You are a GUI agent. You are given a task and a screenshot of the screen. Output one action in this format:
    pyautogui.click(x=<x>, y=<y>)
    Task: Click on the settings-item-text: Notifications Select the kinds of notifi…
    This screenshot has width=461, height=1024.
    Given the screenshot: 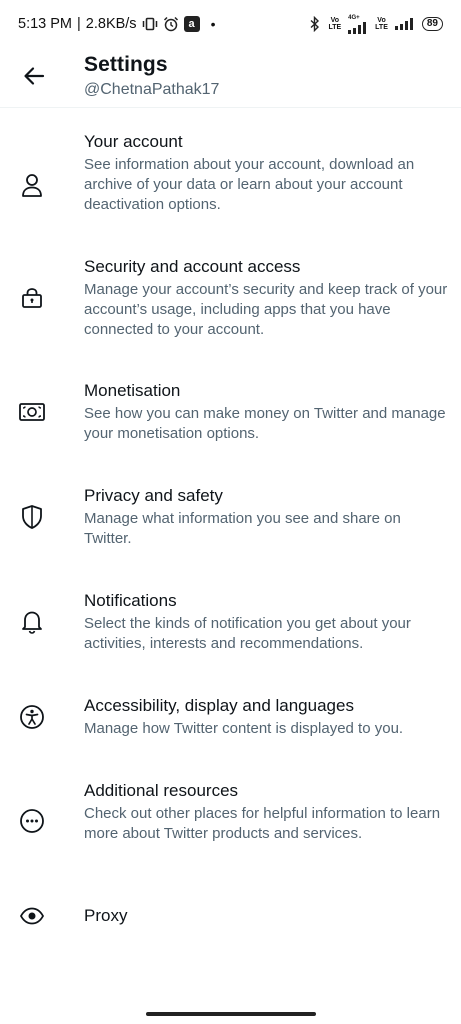 What is the action you would take?
    pyautogui.click(x=266, y=622)
    